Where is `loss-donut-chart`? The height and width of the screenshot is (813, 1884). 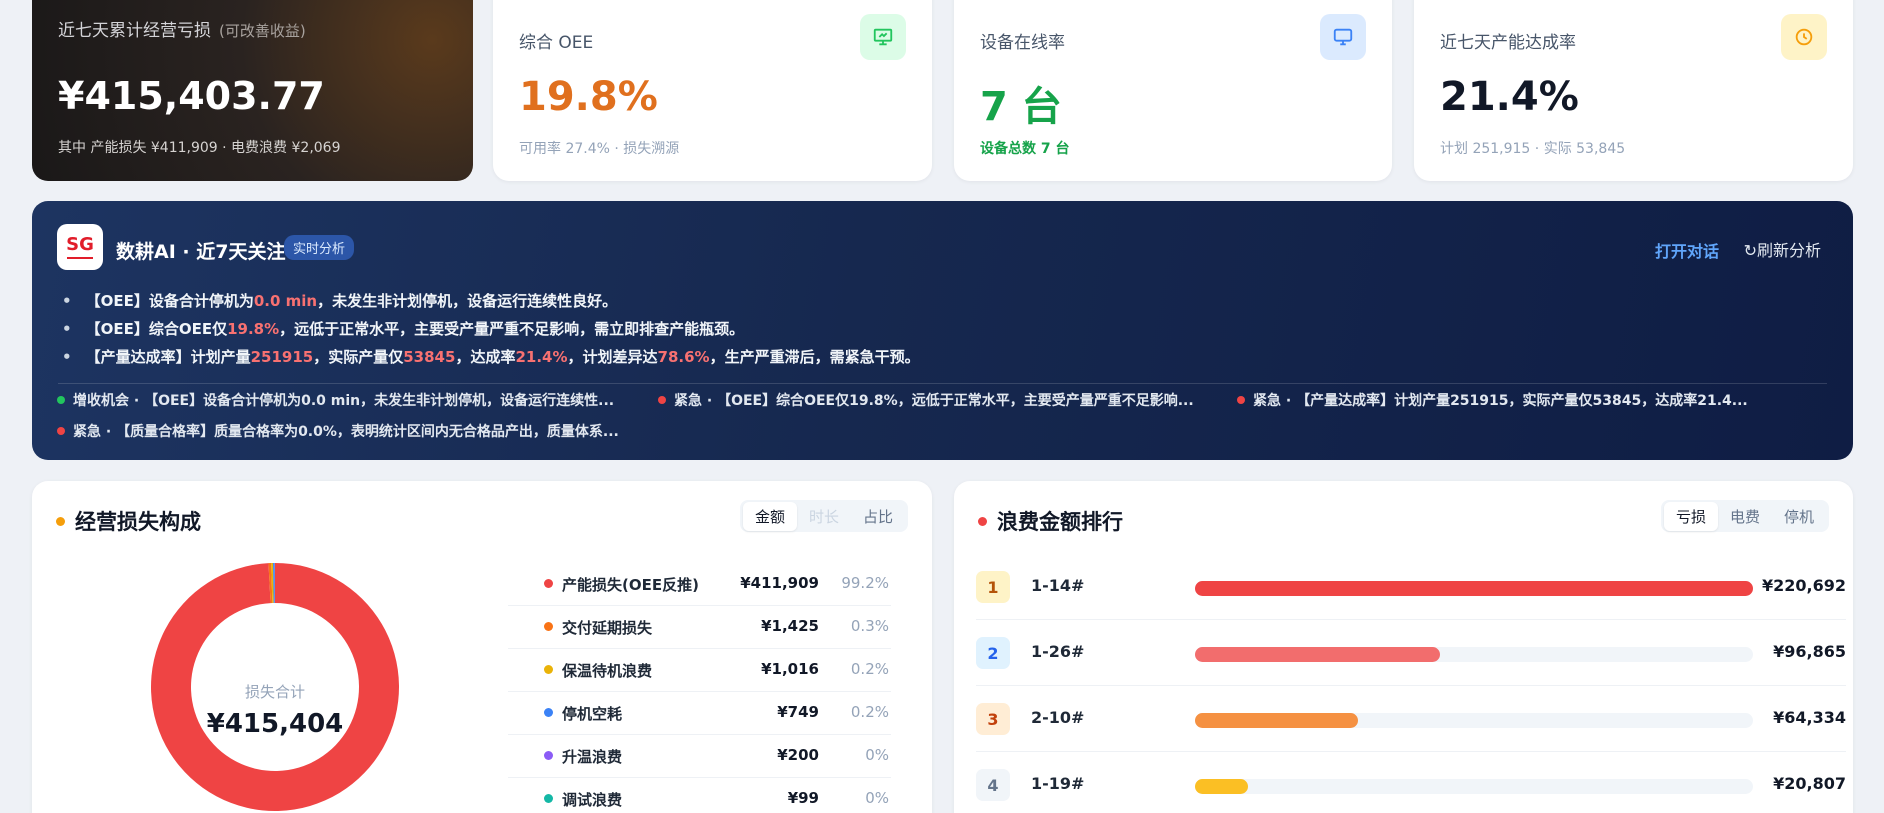
loss-donut-chart is located at coordinates (275, 687).